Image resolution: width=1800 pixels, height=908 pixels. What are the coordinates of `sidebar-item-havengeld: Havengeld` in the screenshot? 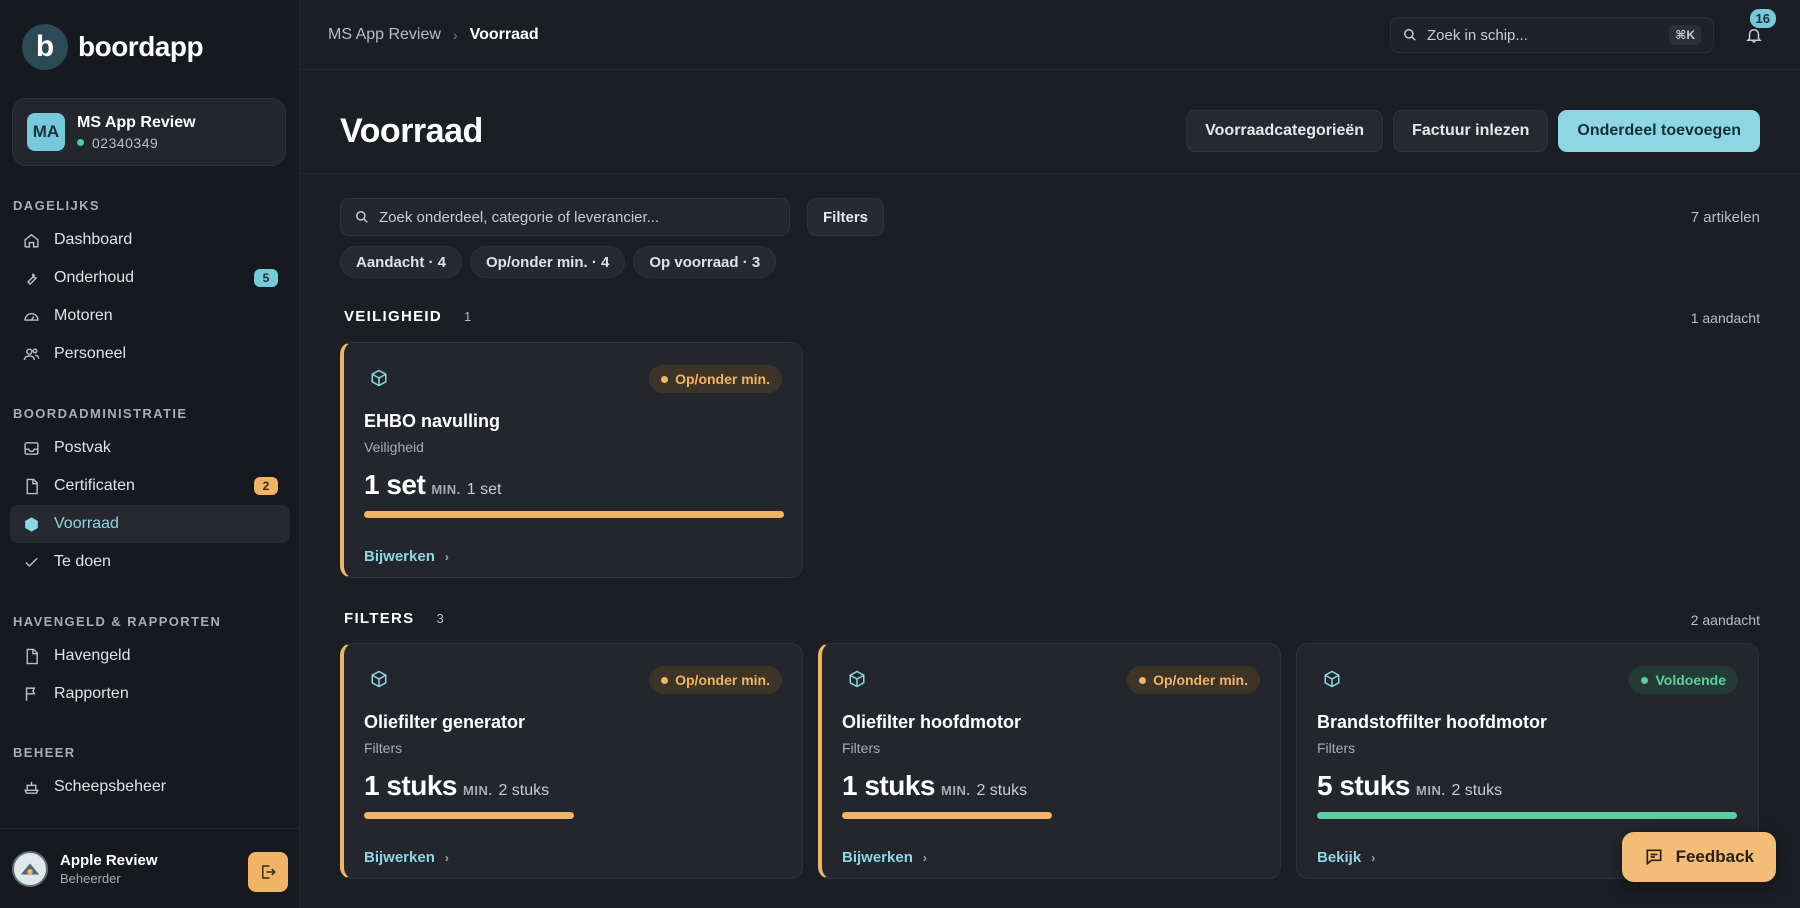 It's located at (150, 656).